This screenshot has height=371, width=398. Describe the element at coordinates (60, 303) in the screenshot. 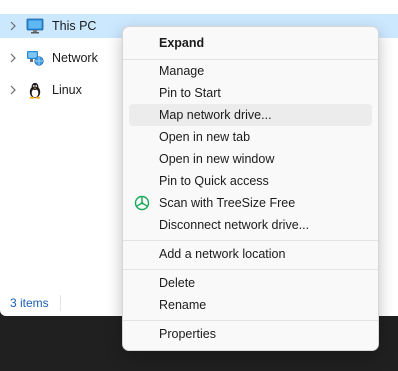

I see `status-divider` at that location.